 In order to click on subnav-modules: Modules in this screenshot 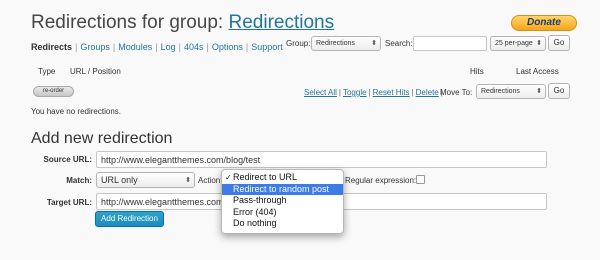, I will do `click(135, 47)`.